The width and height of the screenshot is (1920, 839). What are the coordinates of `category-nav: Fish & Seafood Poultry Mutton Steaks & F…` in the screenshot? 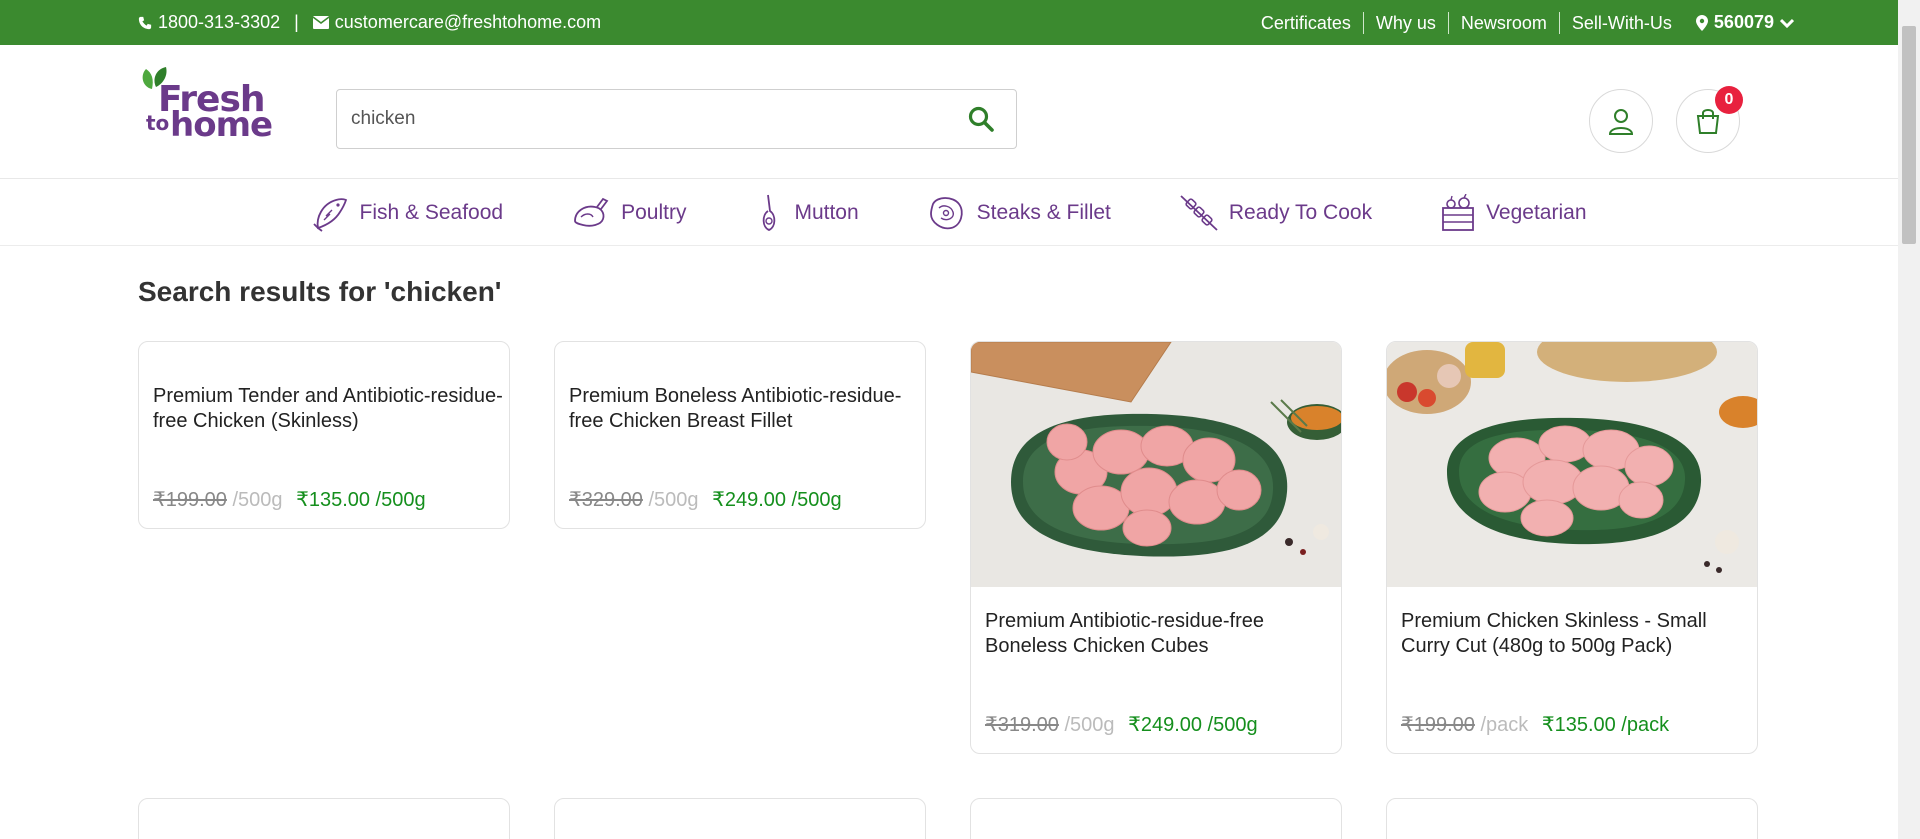 It's located at (949, 213).